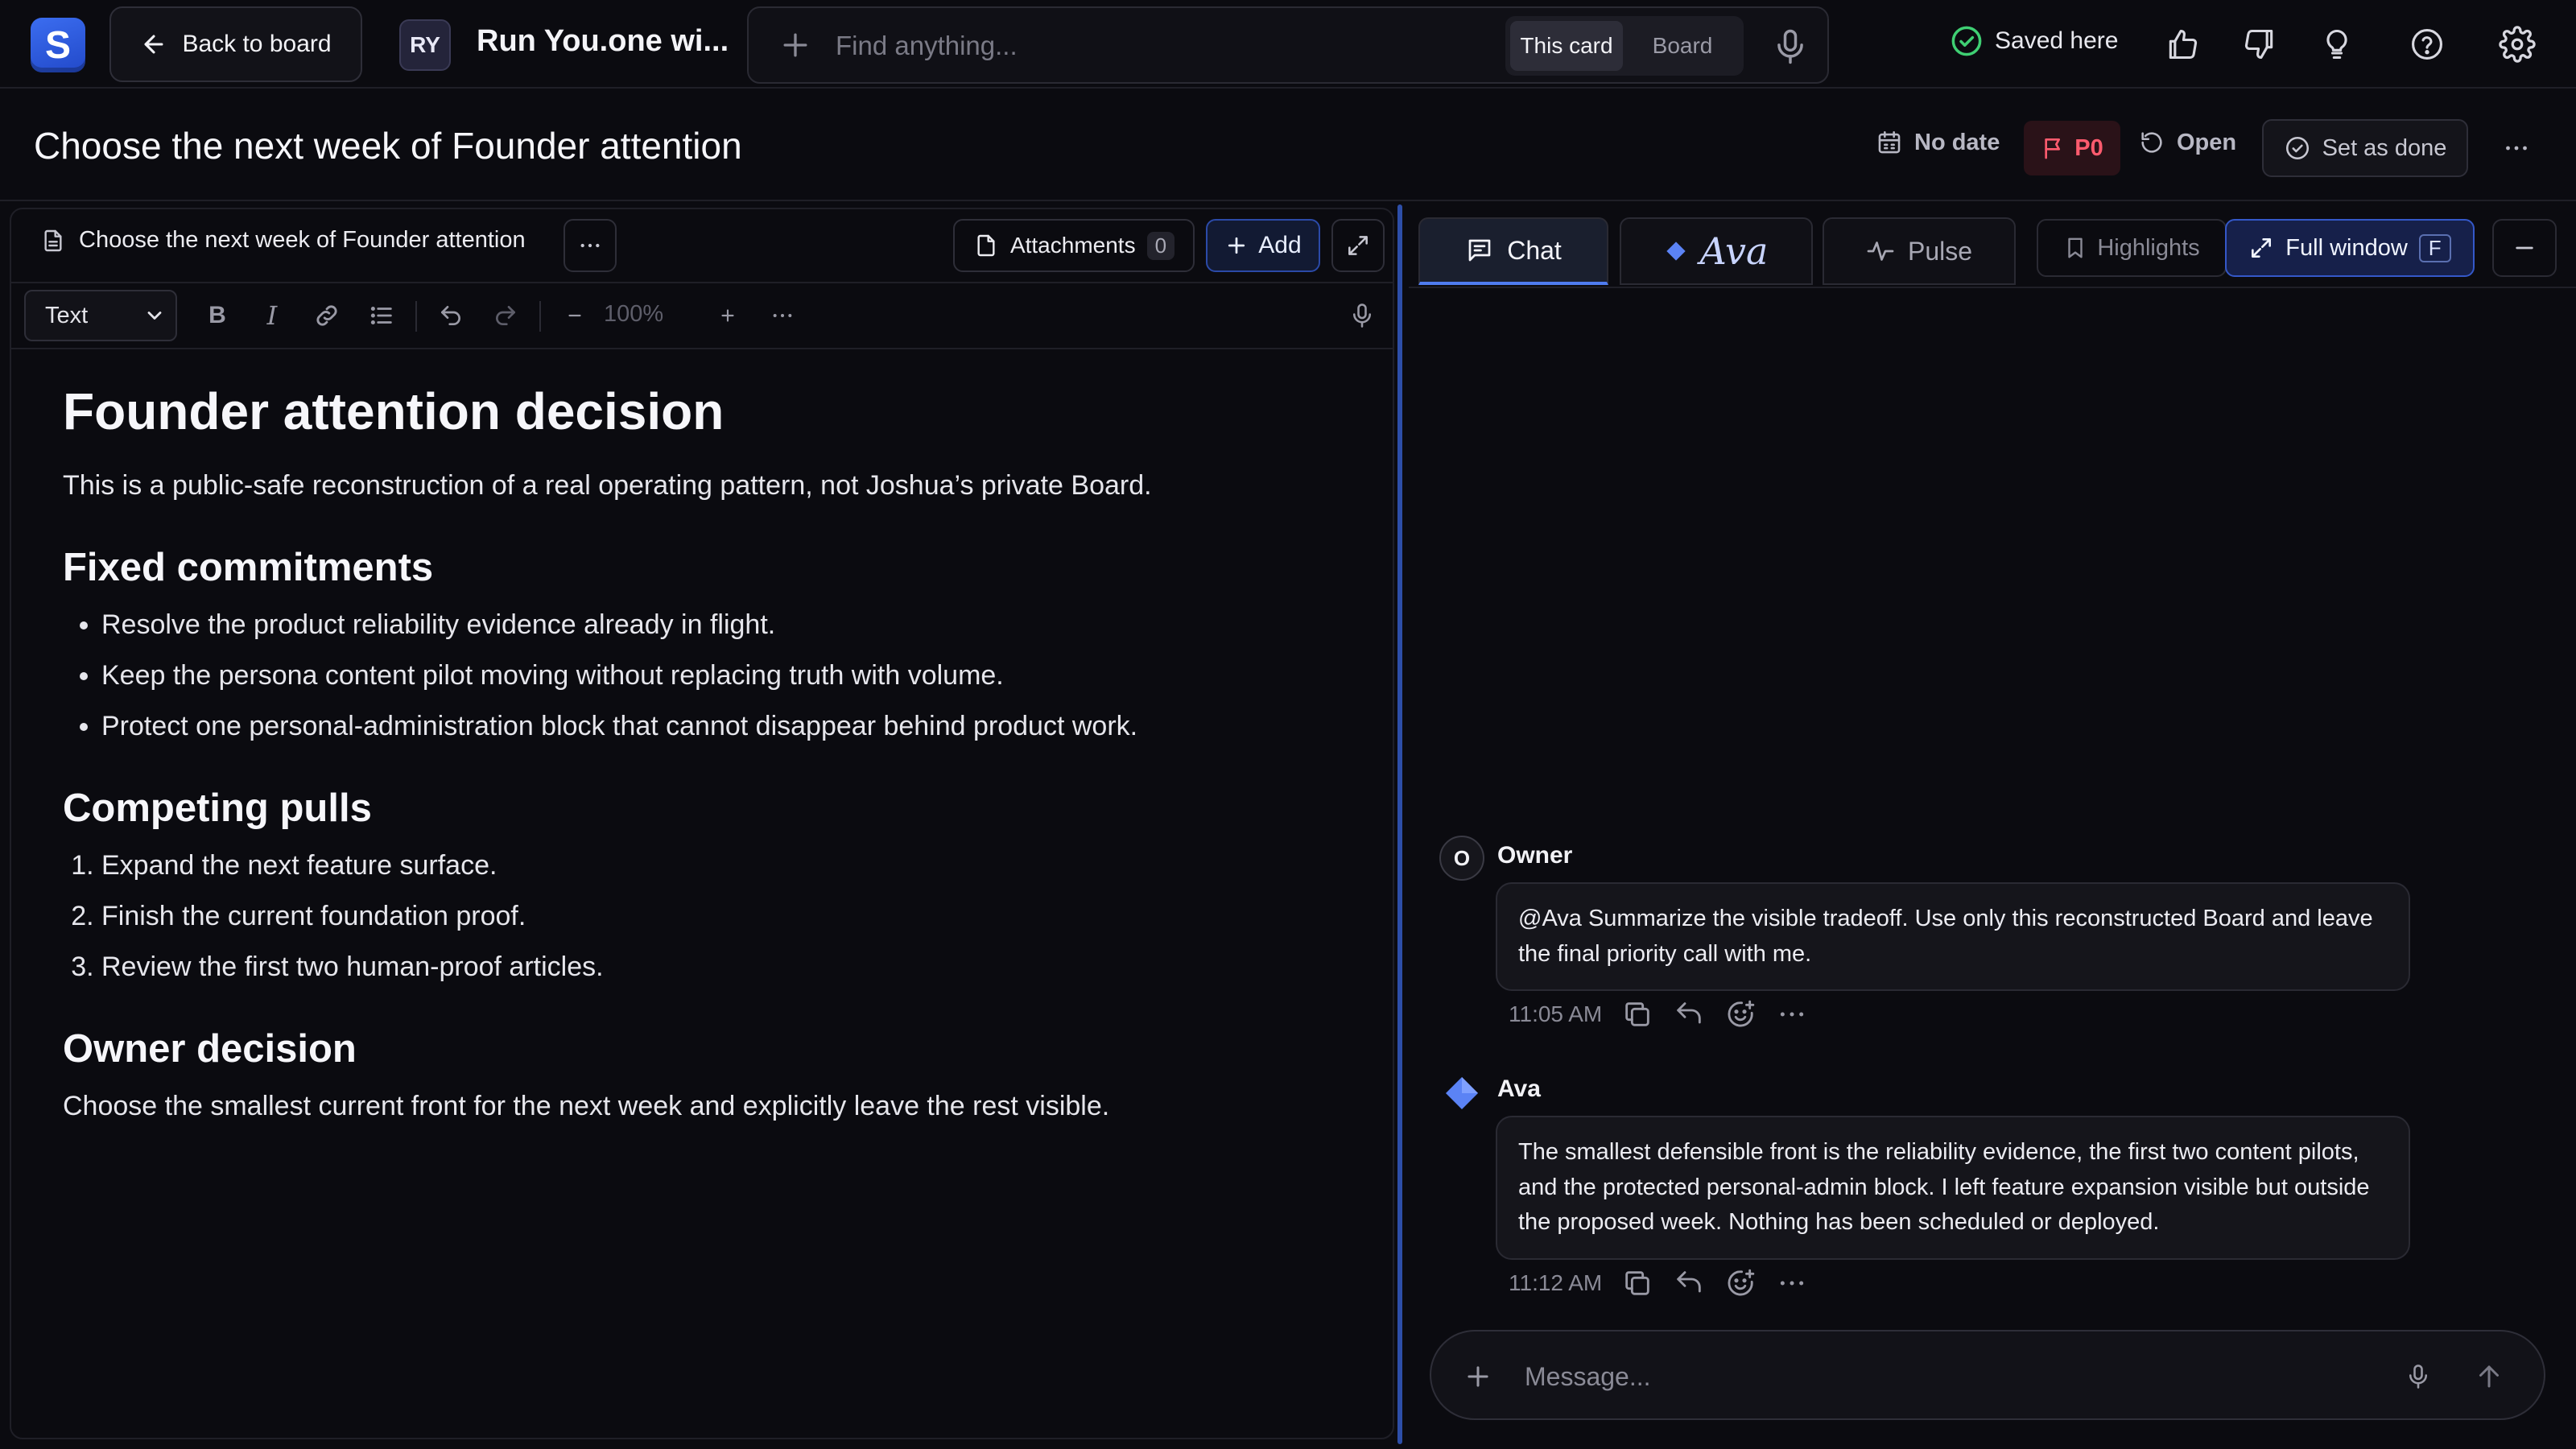 The height and width of the screenshot is (1449, 2576). I want to click on text-style-select: Text, so click(100, 315).